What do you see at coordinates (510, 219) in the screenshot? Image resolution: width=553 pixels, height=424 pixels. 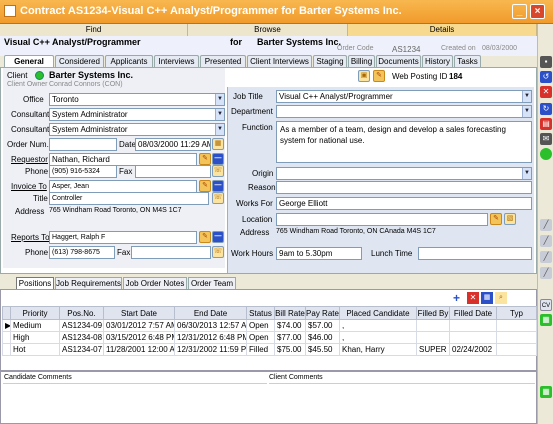 I see `map-icon: ▧` at bounding box center [510, 219].